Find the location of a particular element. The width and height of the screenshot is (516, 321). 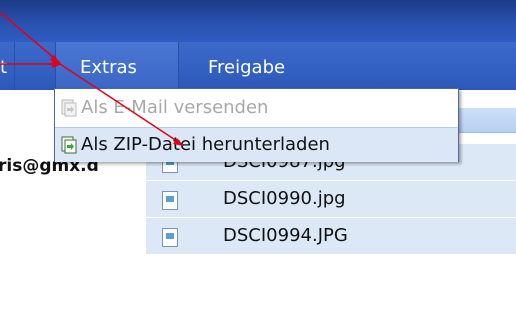

menu-freigabe-label: Freigabe is located at coordinates (247, 67).